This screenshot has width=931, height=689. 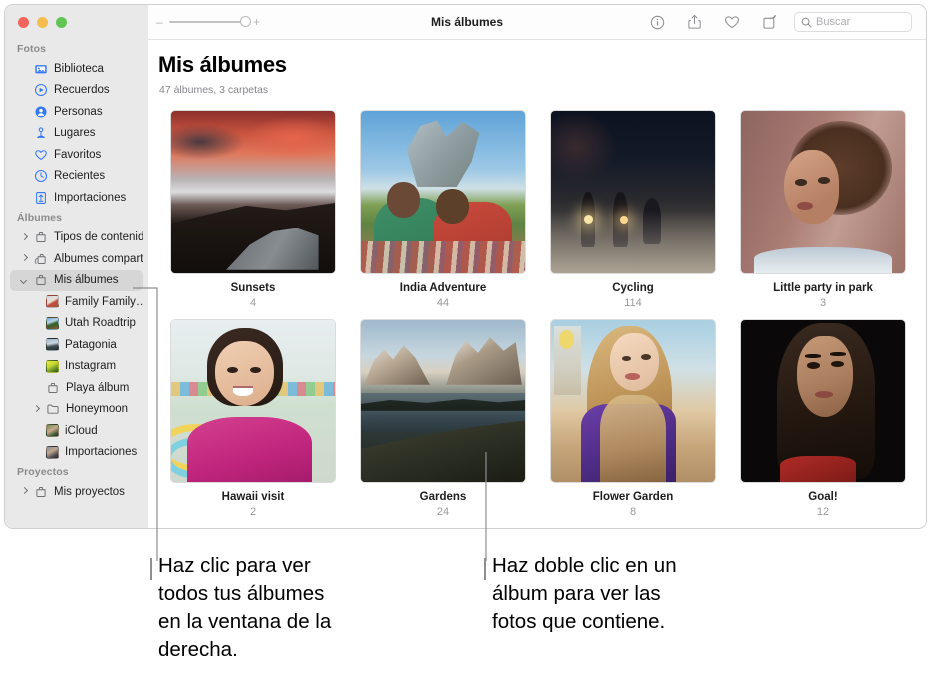 I want to click on album-cell: Little party in park 3, so click(x=823, y=209).